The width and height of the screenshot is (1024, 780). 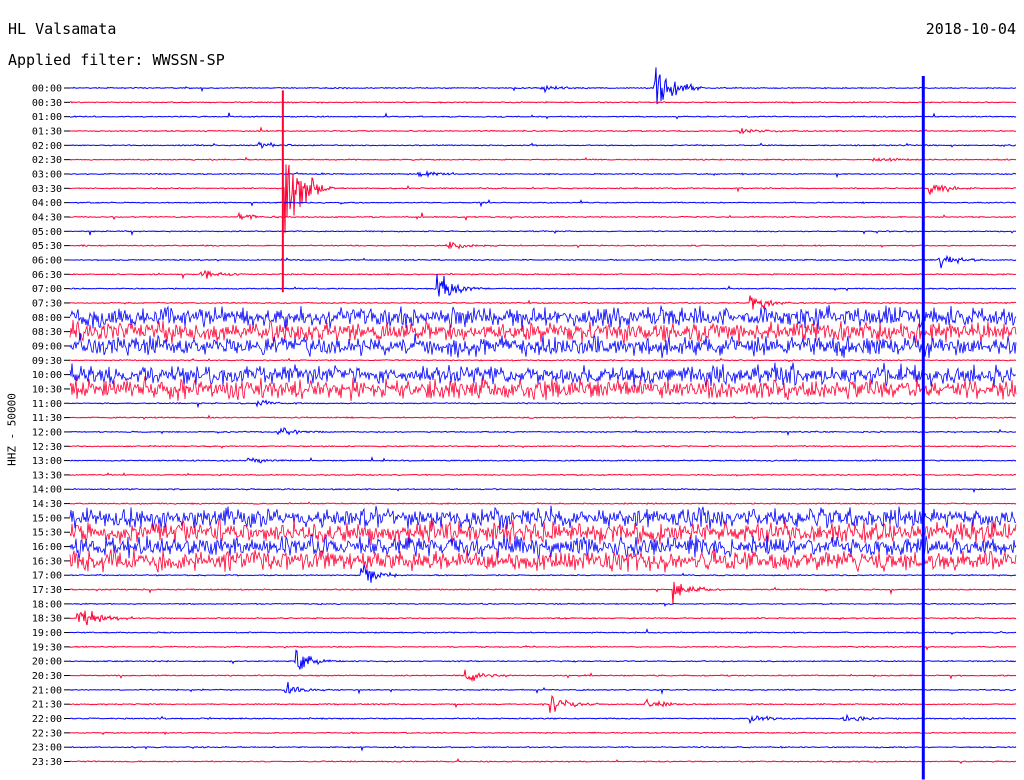 I want to click on row-time-label: 08:30, so click(x=47, y=332).